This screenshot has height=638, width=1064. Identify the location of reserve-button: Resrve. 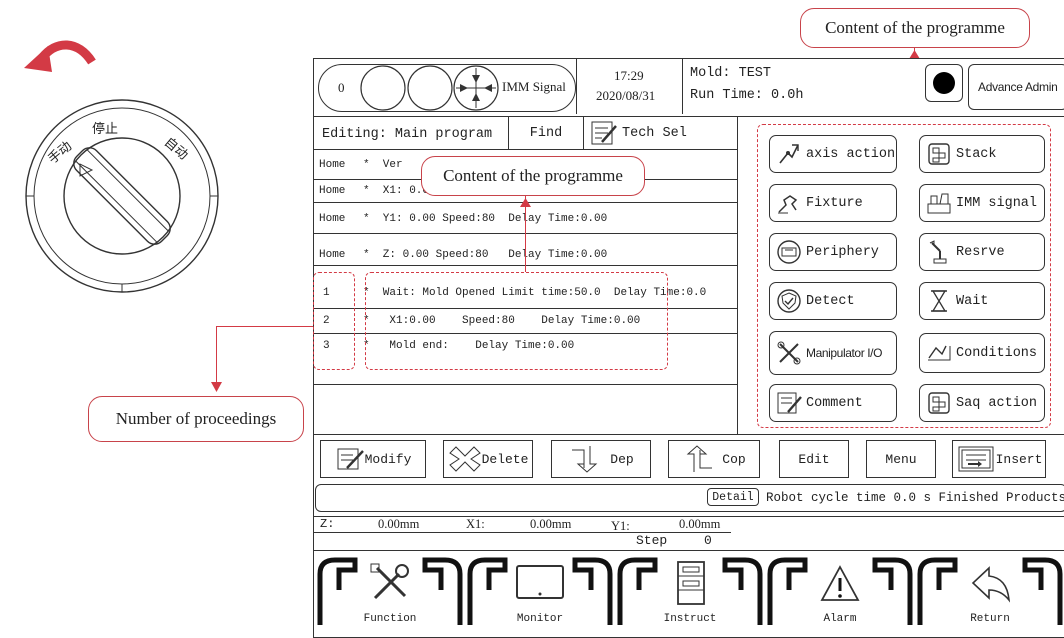
(982, 252).